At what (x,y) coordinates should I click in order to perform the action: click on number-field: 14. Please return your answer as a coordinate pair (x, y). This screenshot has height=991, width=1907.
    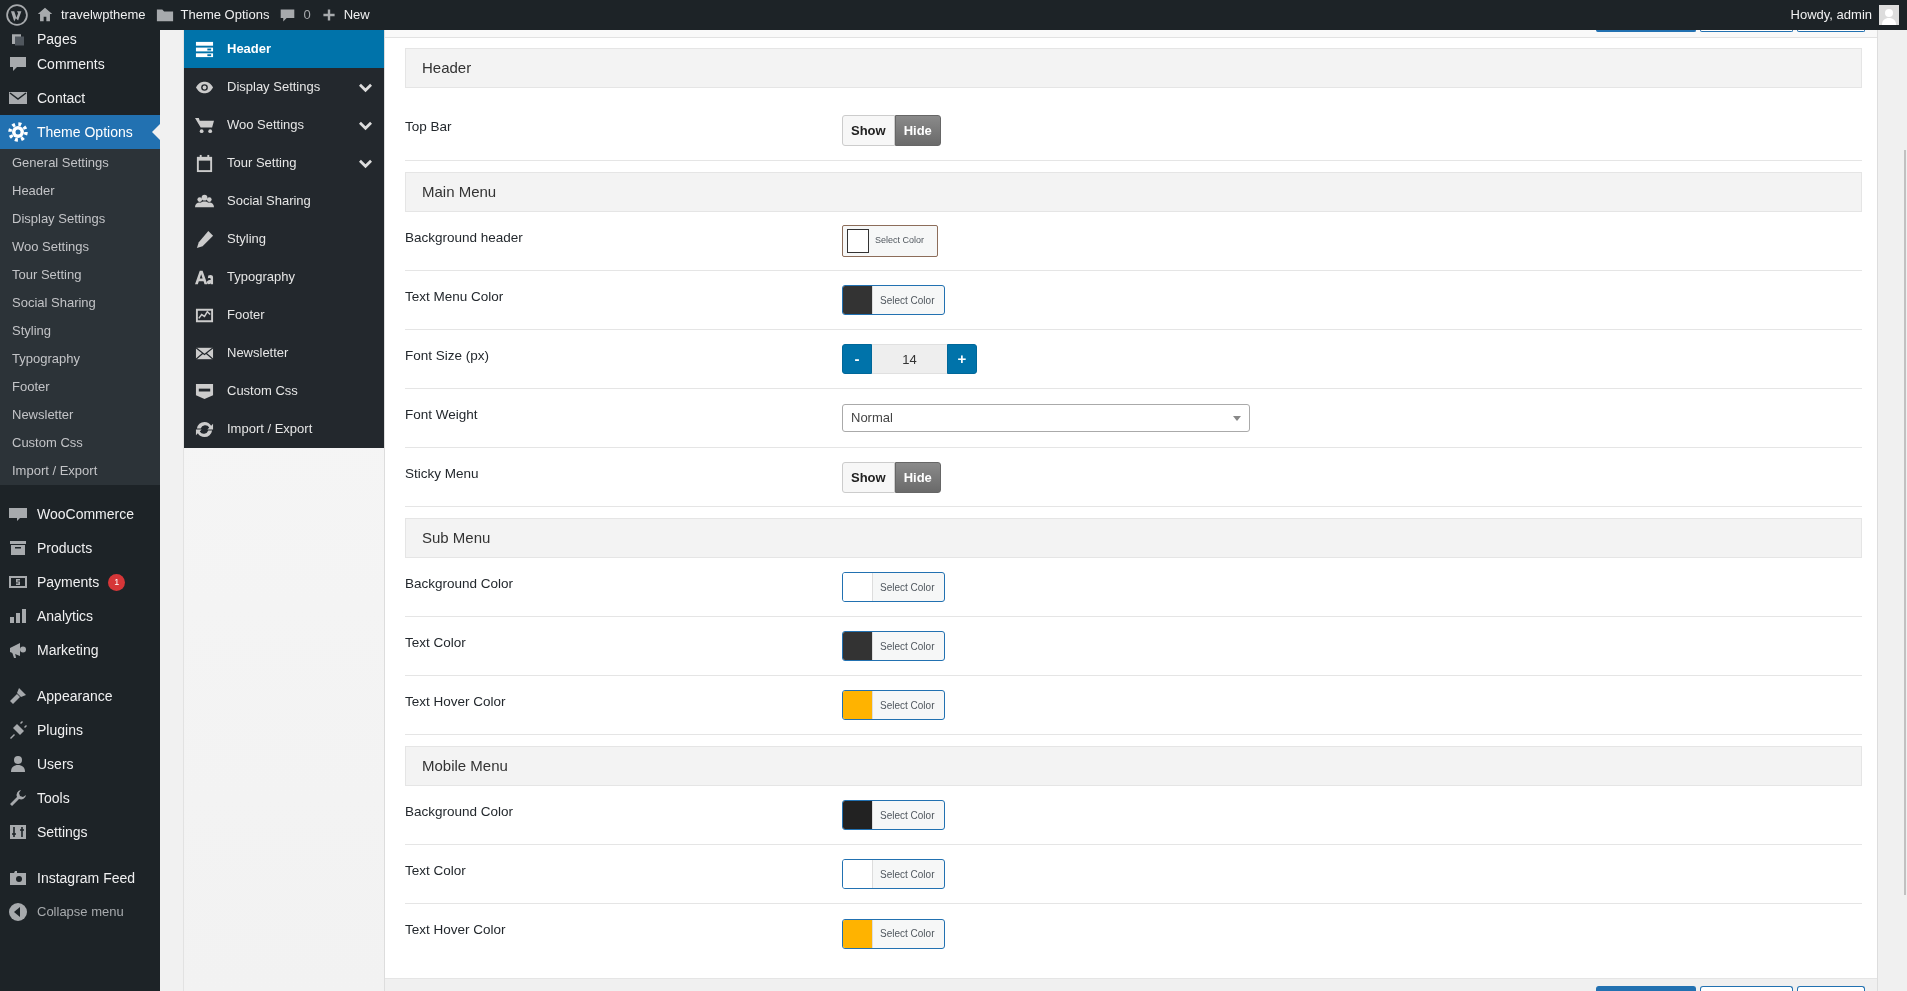
    Looking at the image, I should click on (909, 359).